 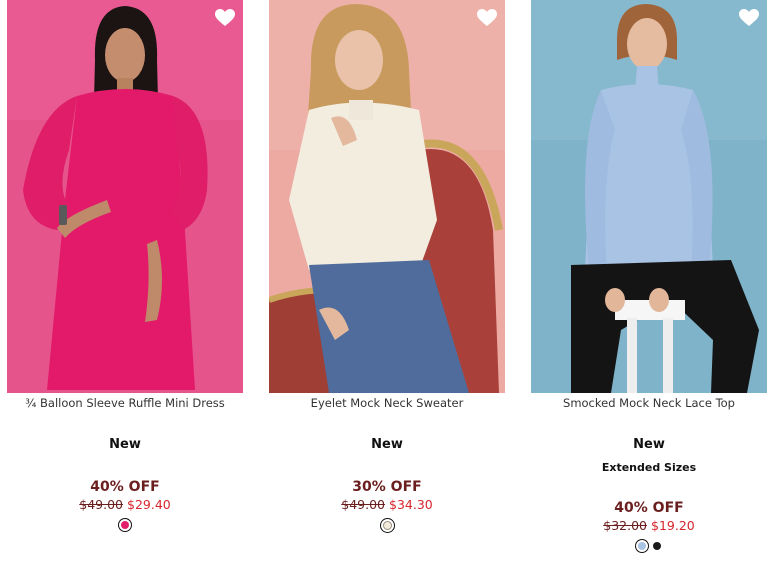 I want to click on price-row: $32.00 $19.20, so click(x=649, y=525).